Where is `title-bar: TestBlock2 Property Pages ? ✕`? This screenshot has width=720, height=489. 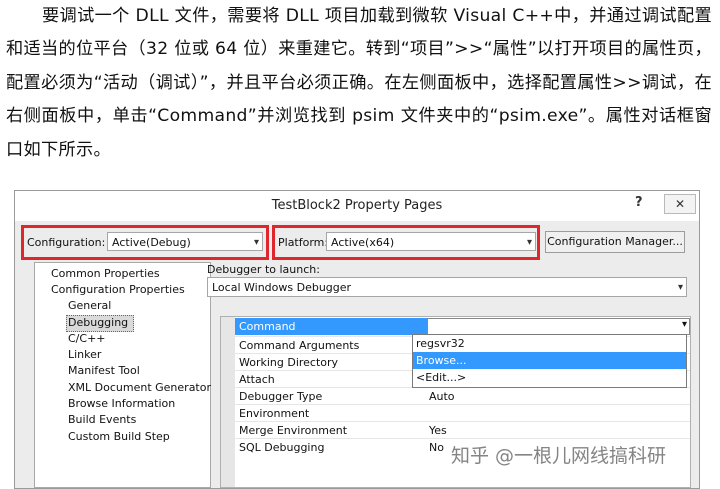
title-bar: TestBlock2 Property Pages ? ✕ is located at coordinates (357, 206).